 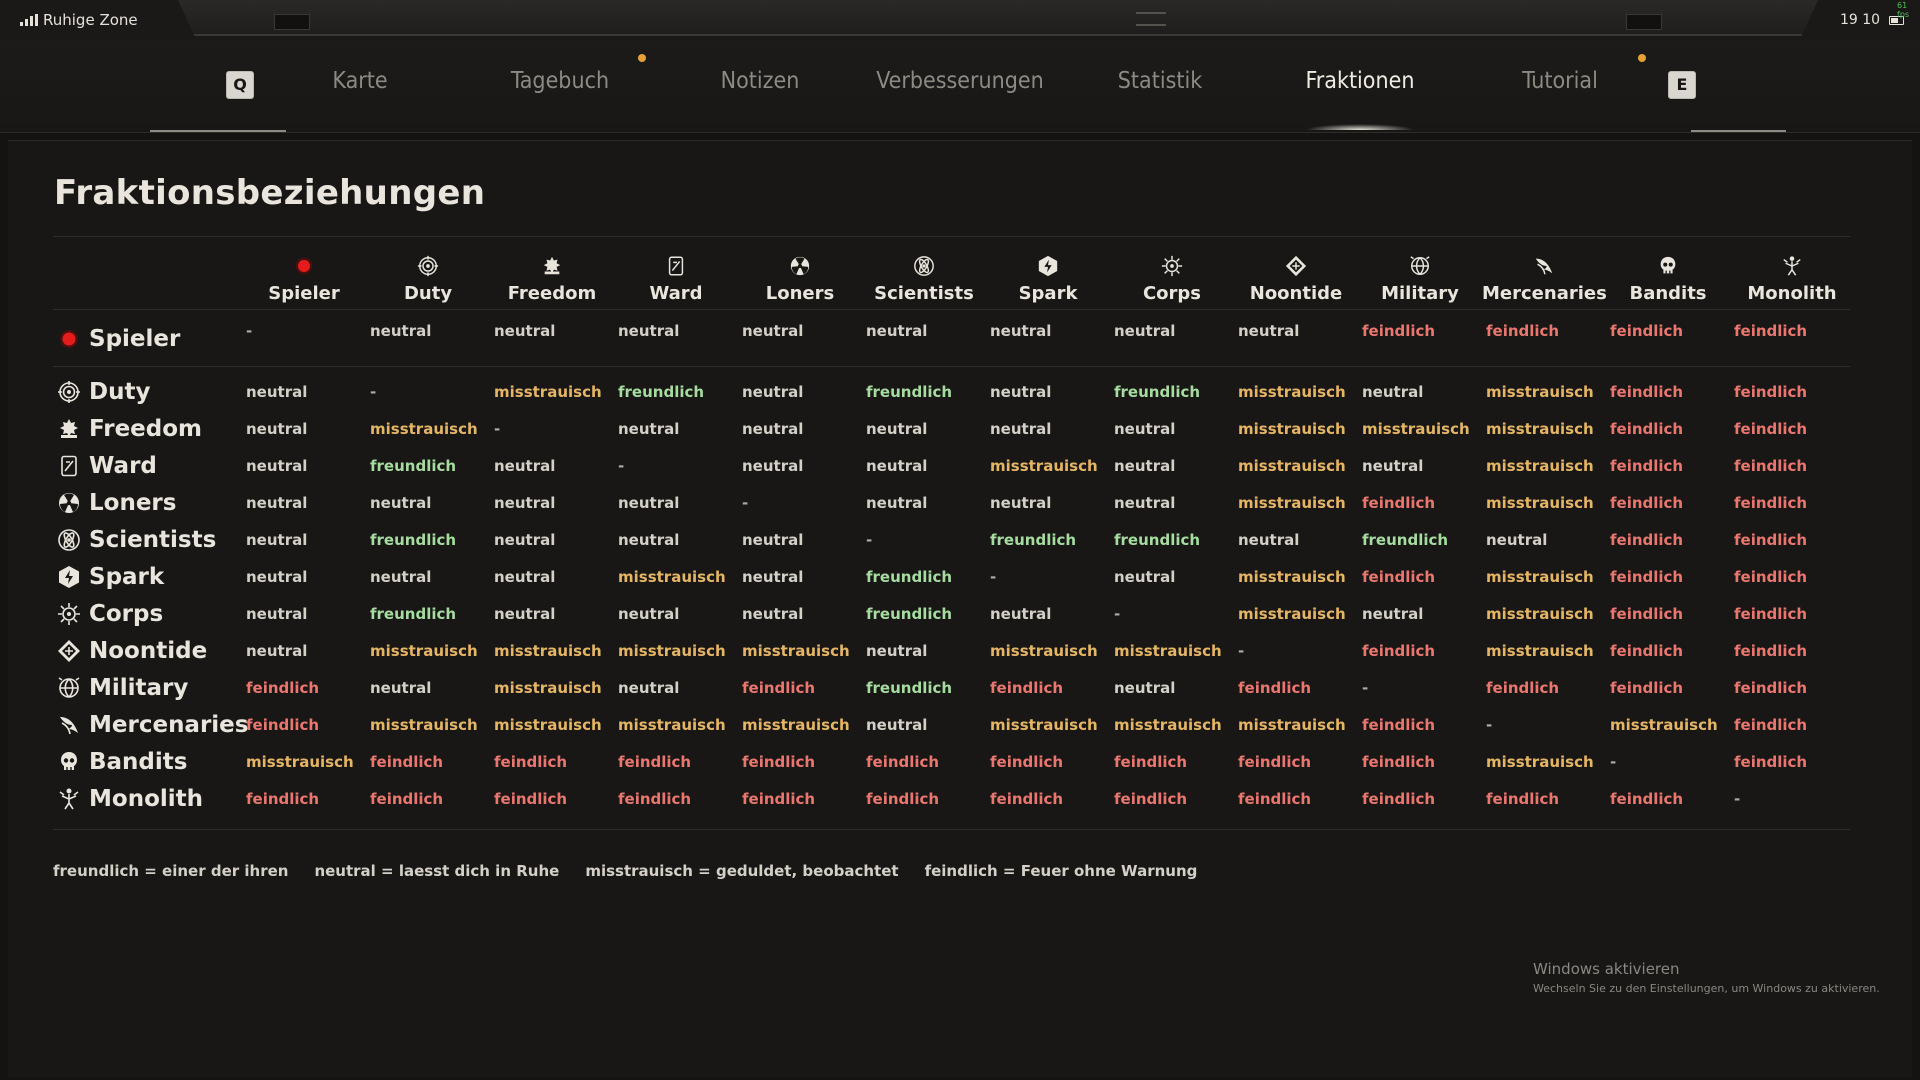 I want to click on relation-cell-mercenaries-spark: misstrauisch, so click(x=1044, y=725).